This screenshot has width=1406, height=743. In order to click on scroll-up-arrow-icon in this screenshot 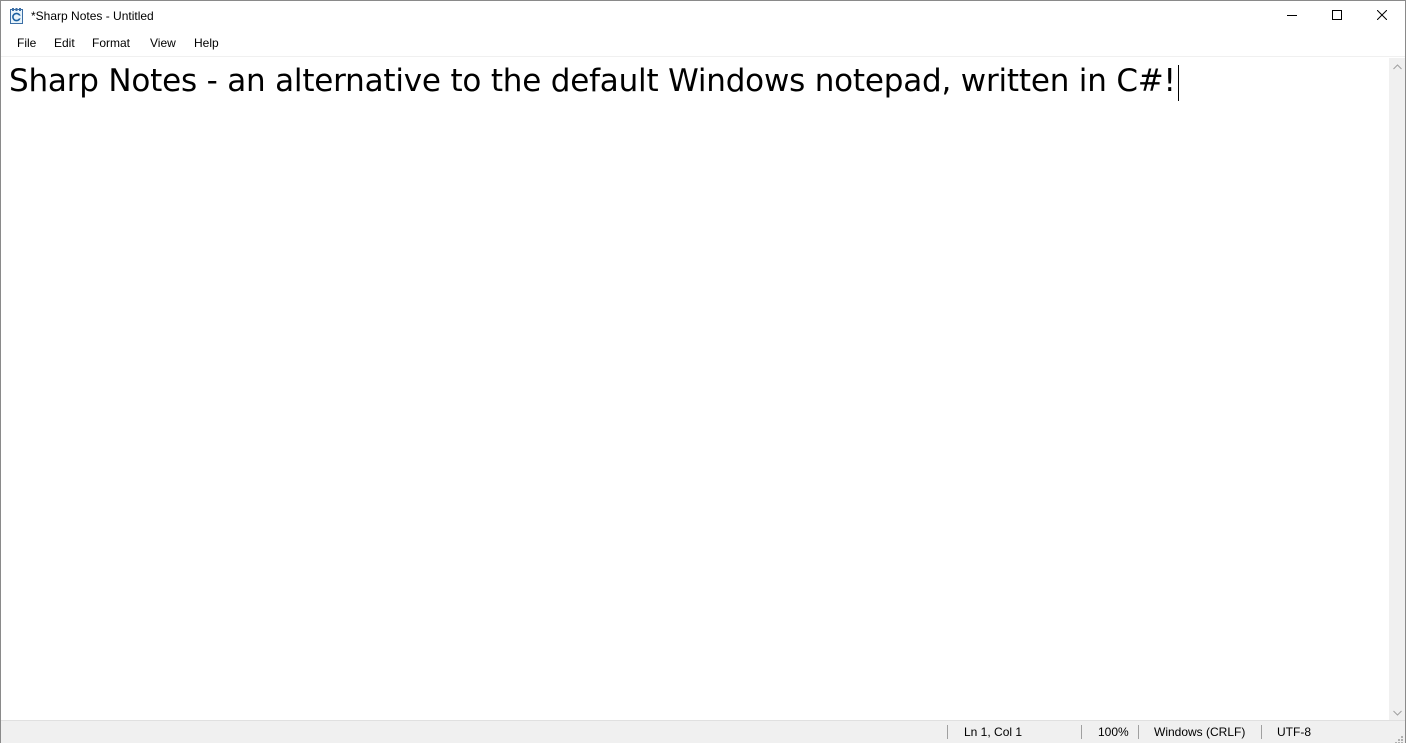, I will do `click(1397, 66)`.